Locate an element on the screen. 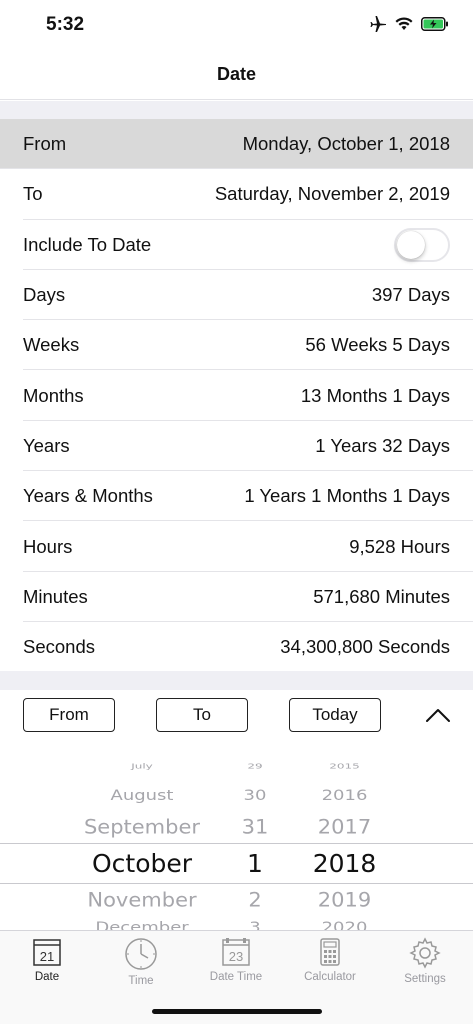  row-from: From Monday, October 1, 2018 is located at coordinates (236, 144).